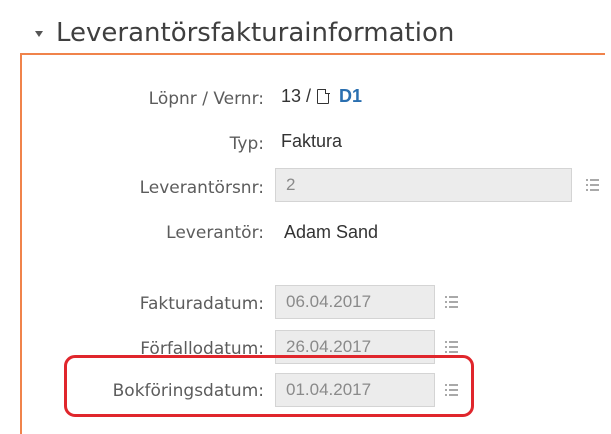 The height and width of the screenshot is (434, 611). Describe the element at coordinates (255, 33) in the screenshot. I see `section-title: Leverantörsfakturainformation` at that location.